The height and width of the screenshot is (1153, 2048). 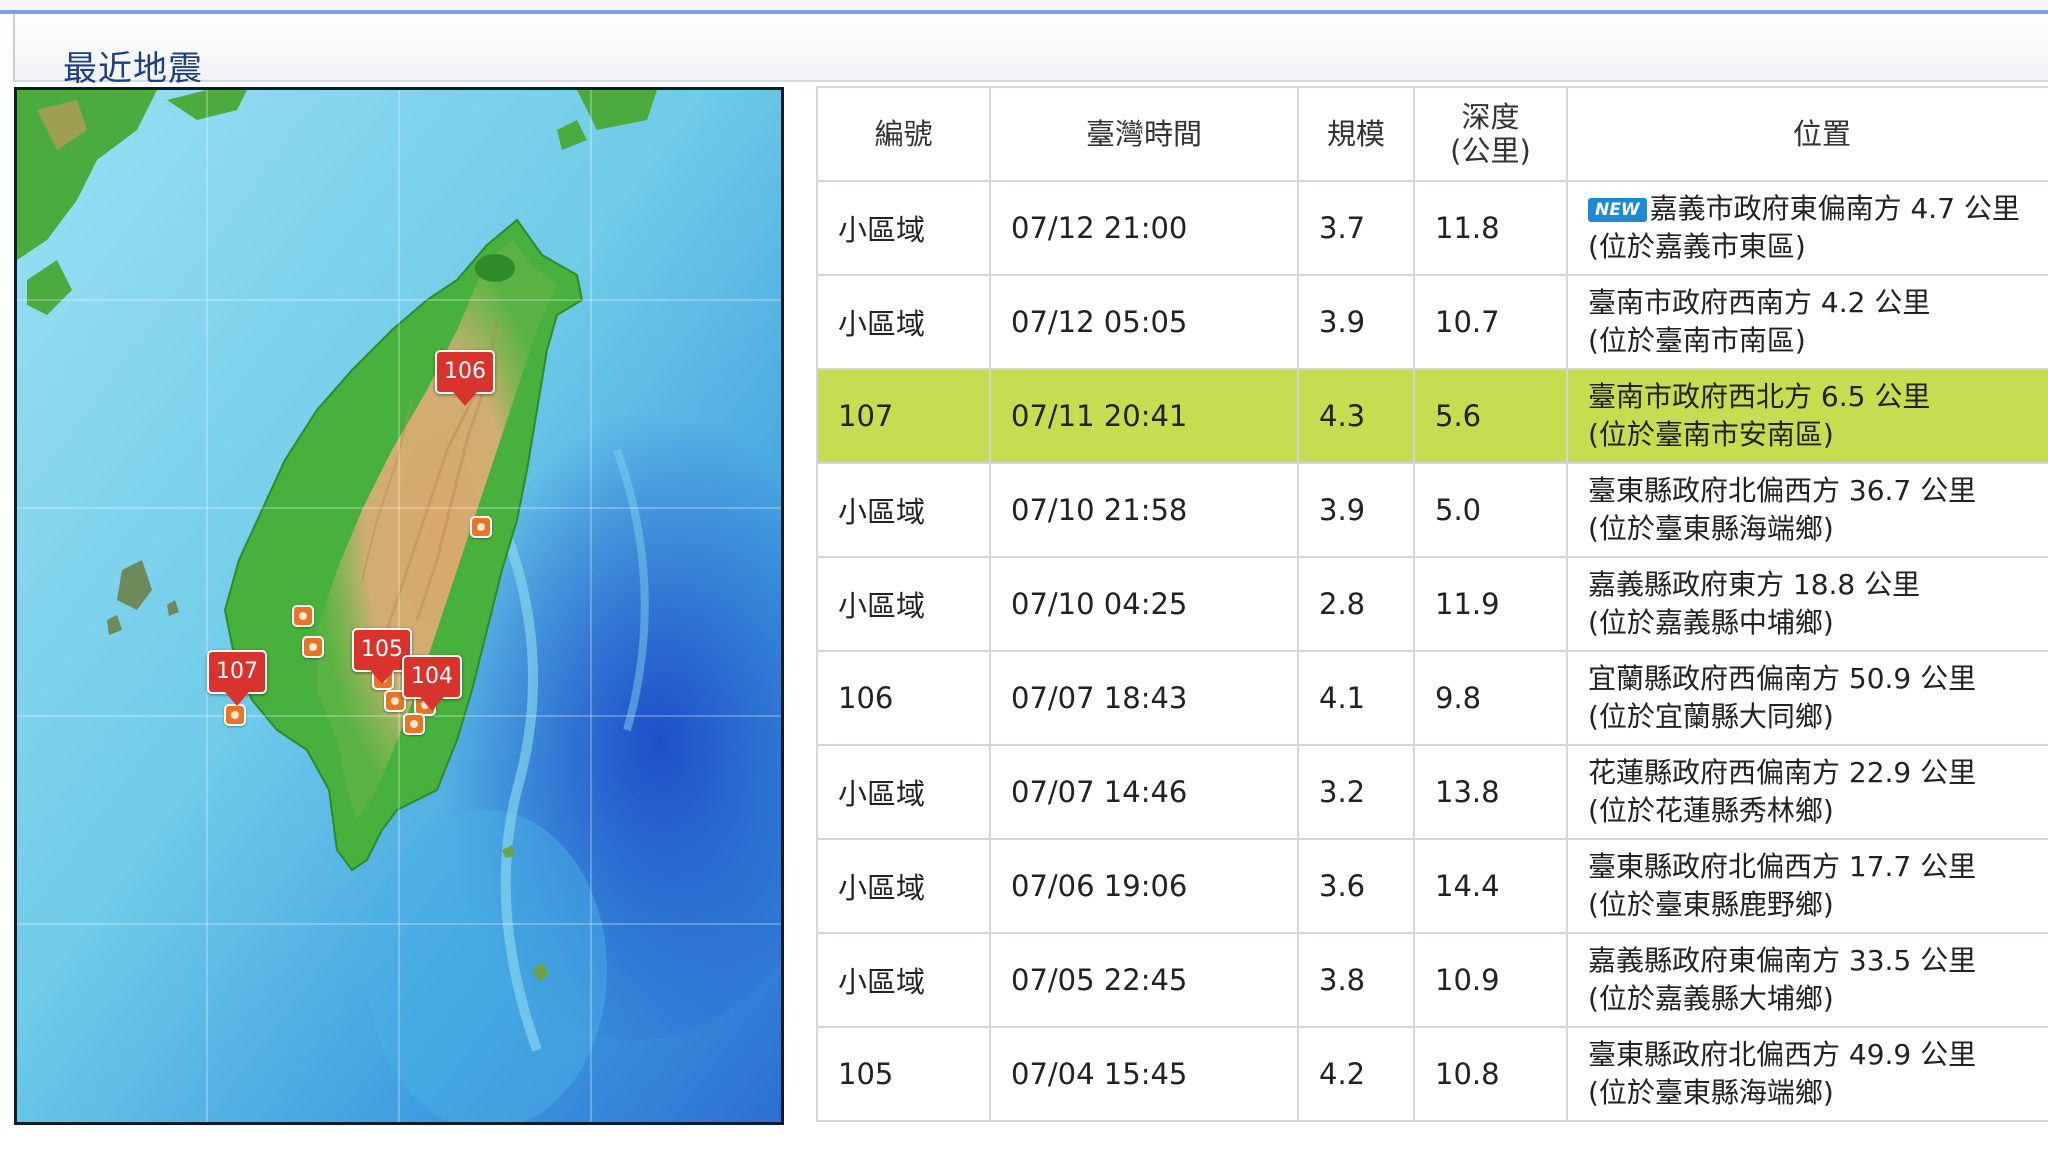 What do you see at coordinates (432, 677) in the screenshot?
I see `pin-label: 104` at bounding box center [432, 677].